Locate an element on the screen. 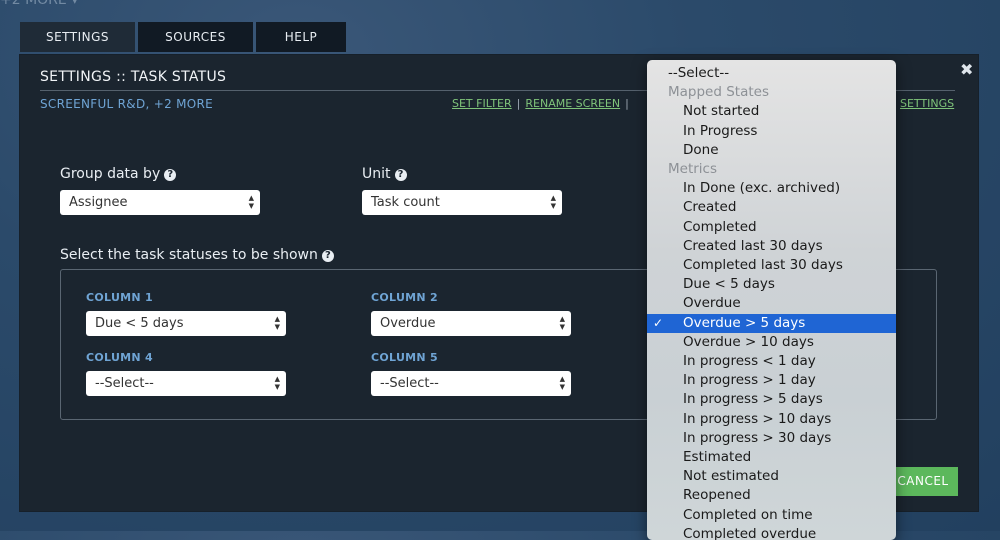 Image resolution: width=1000 pixels, height=540 pixels. menu-item: In progress > 5 days is located at coordinates (771, 399).